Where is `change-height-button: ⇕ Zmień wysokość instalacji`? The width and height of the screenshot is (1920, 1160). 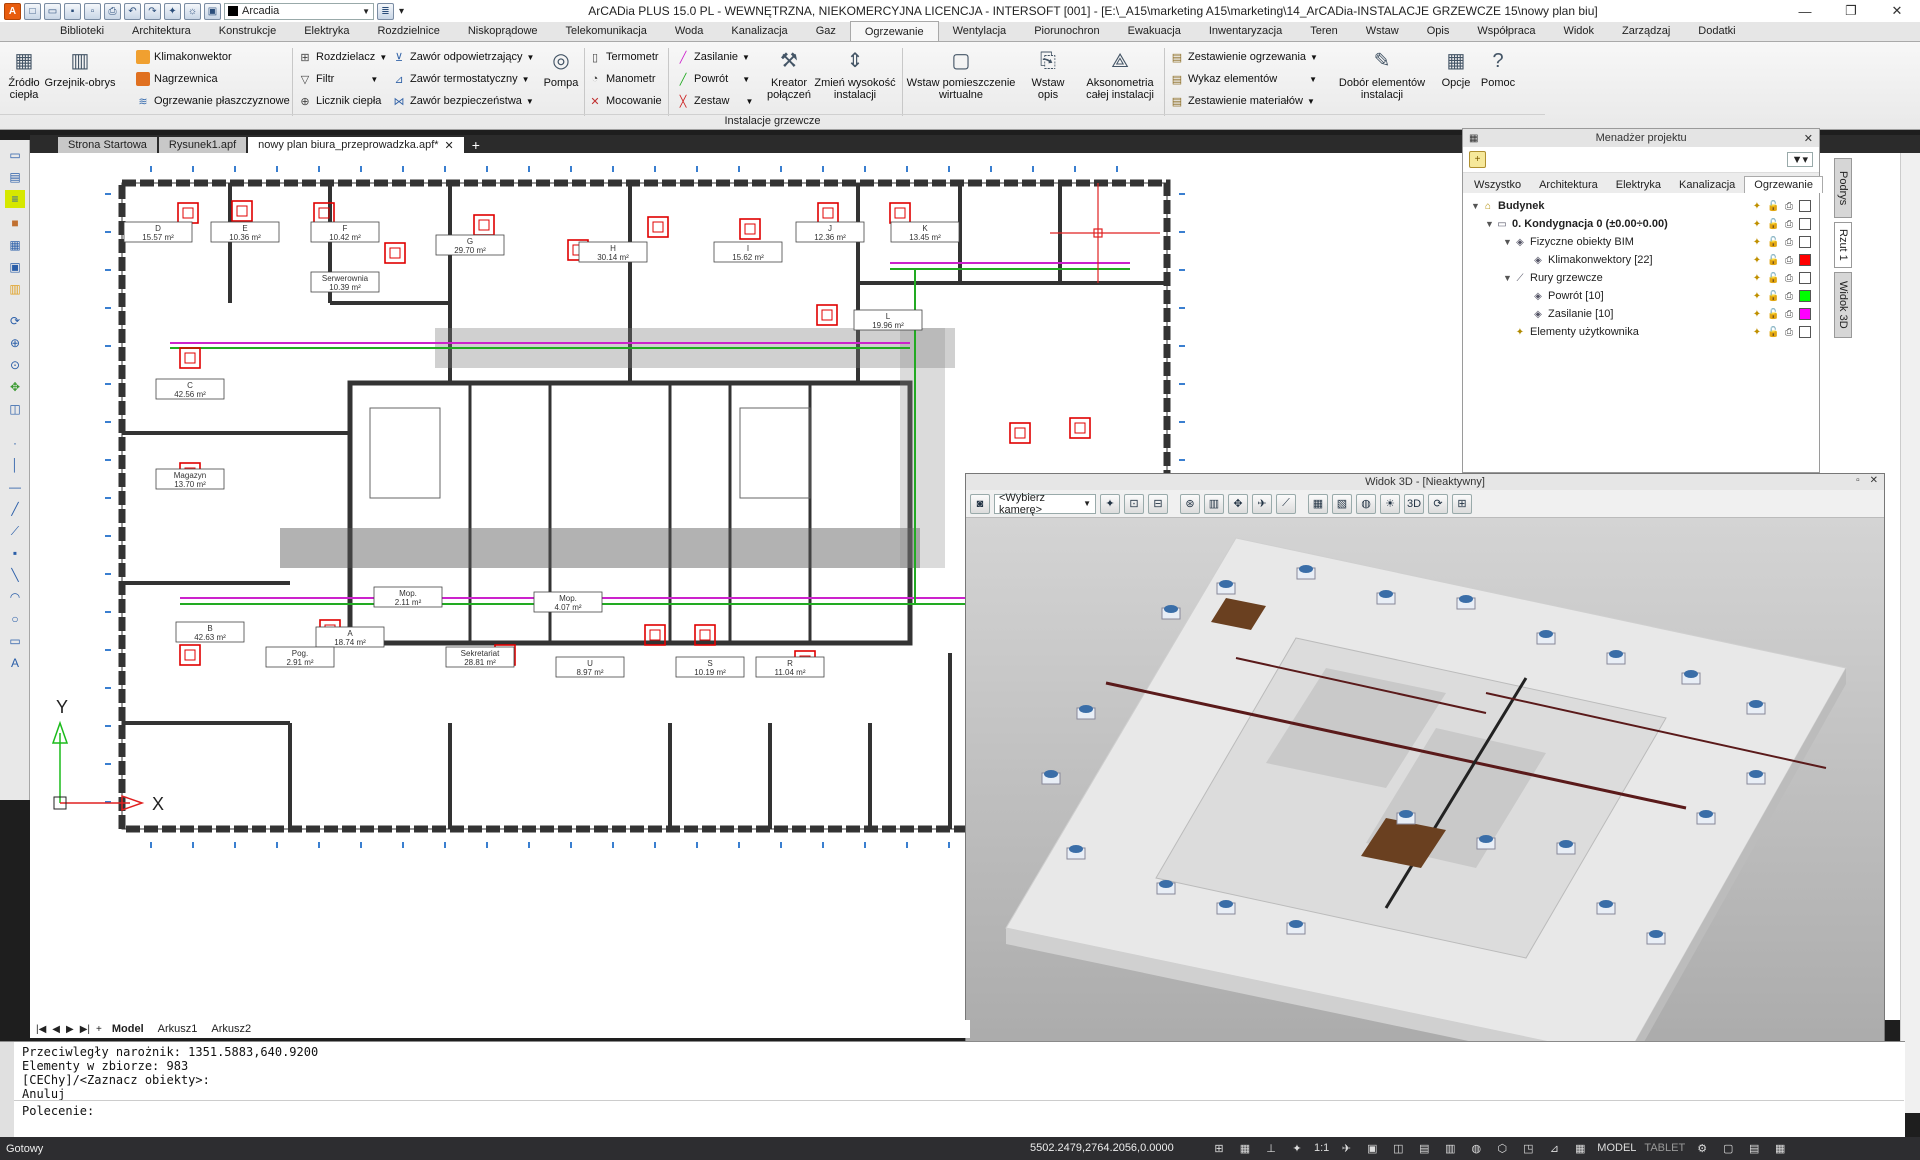
change-height-button: ⇕ Zmień wysokość instalacji is located at coordinates (855, 73).